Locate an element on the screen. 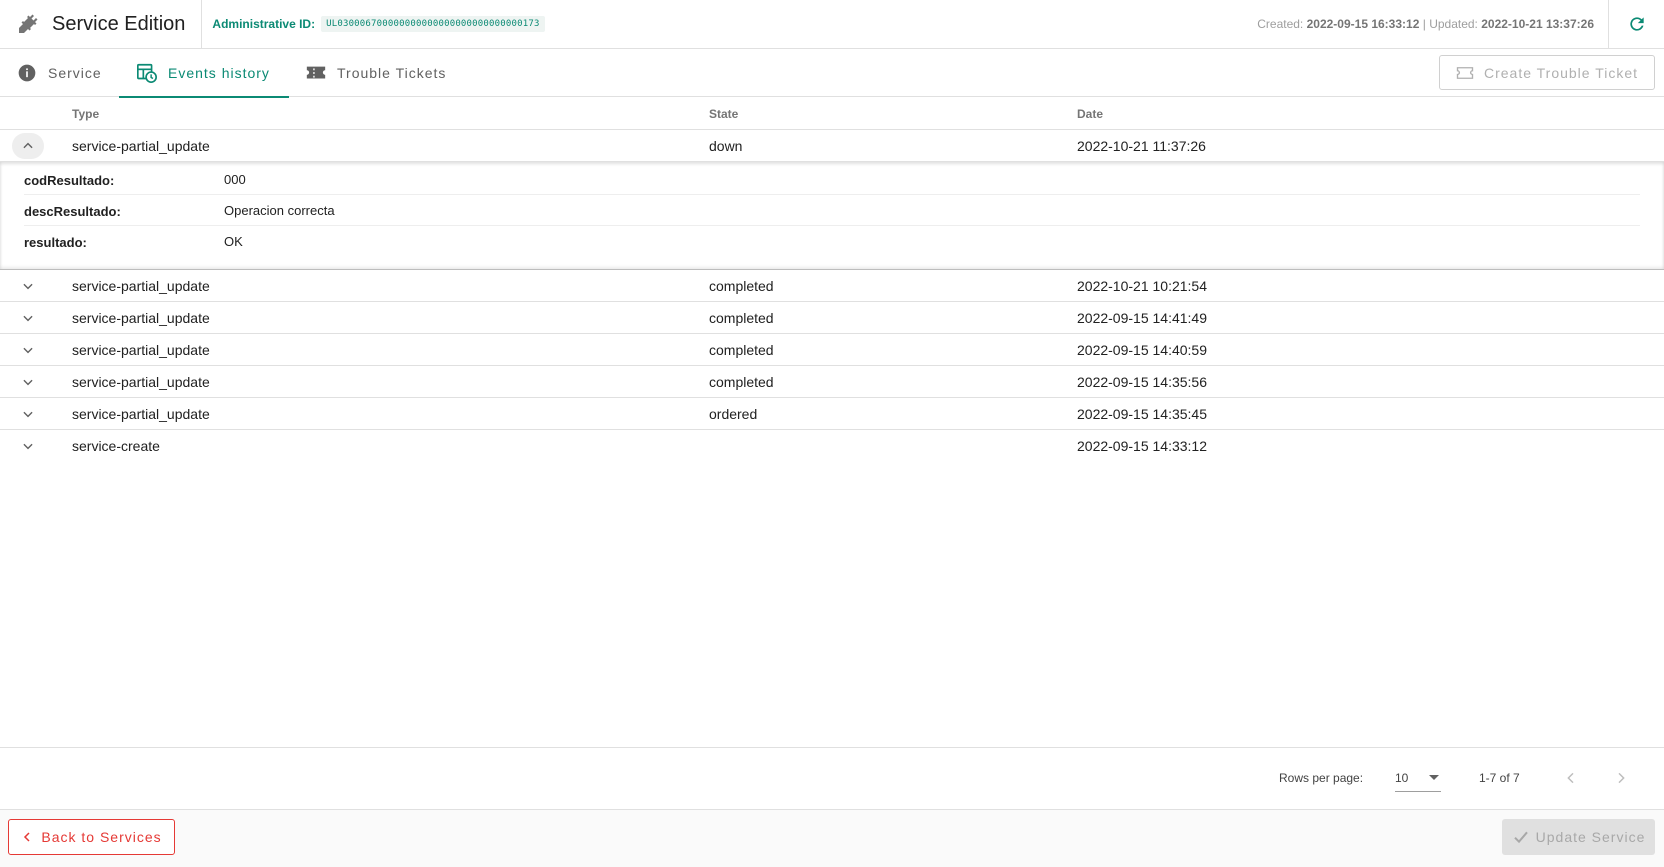 The width and height of the screenshot is (1664, 867). rows-per-page-value: 10 is located at coordinates (1402, 778).